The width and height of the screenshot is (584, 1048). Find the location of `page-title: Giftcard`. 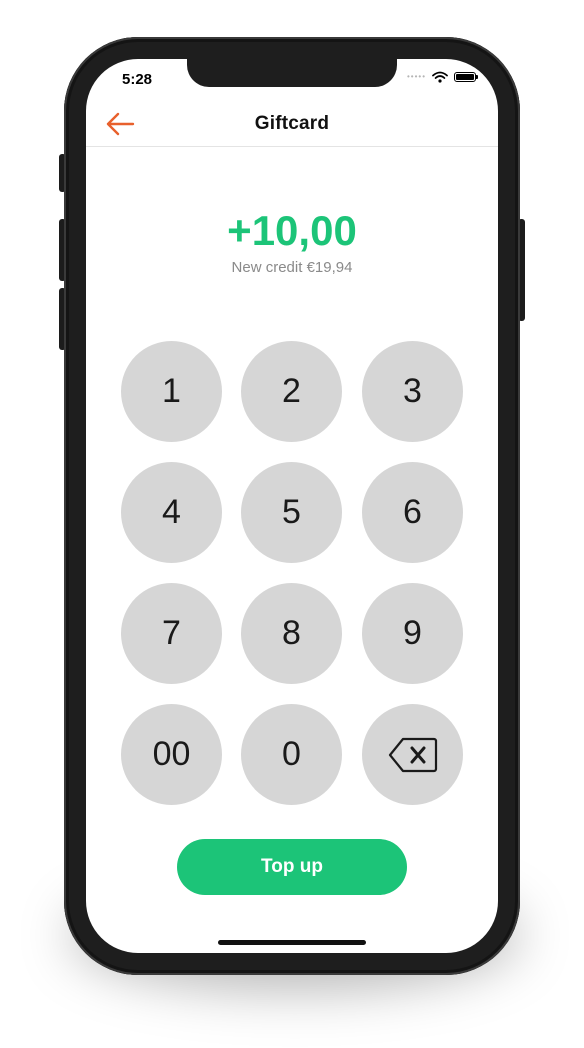

page-title: Giftcard is located at coordinates (292, 123).